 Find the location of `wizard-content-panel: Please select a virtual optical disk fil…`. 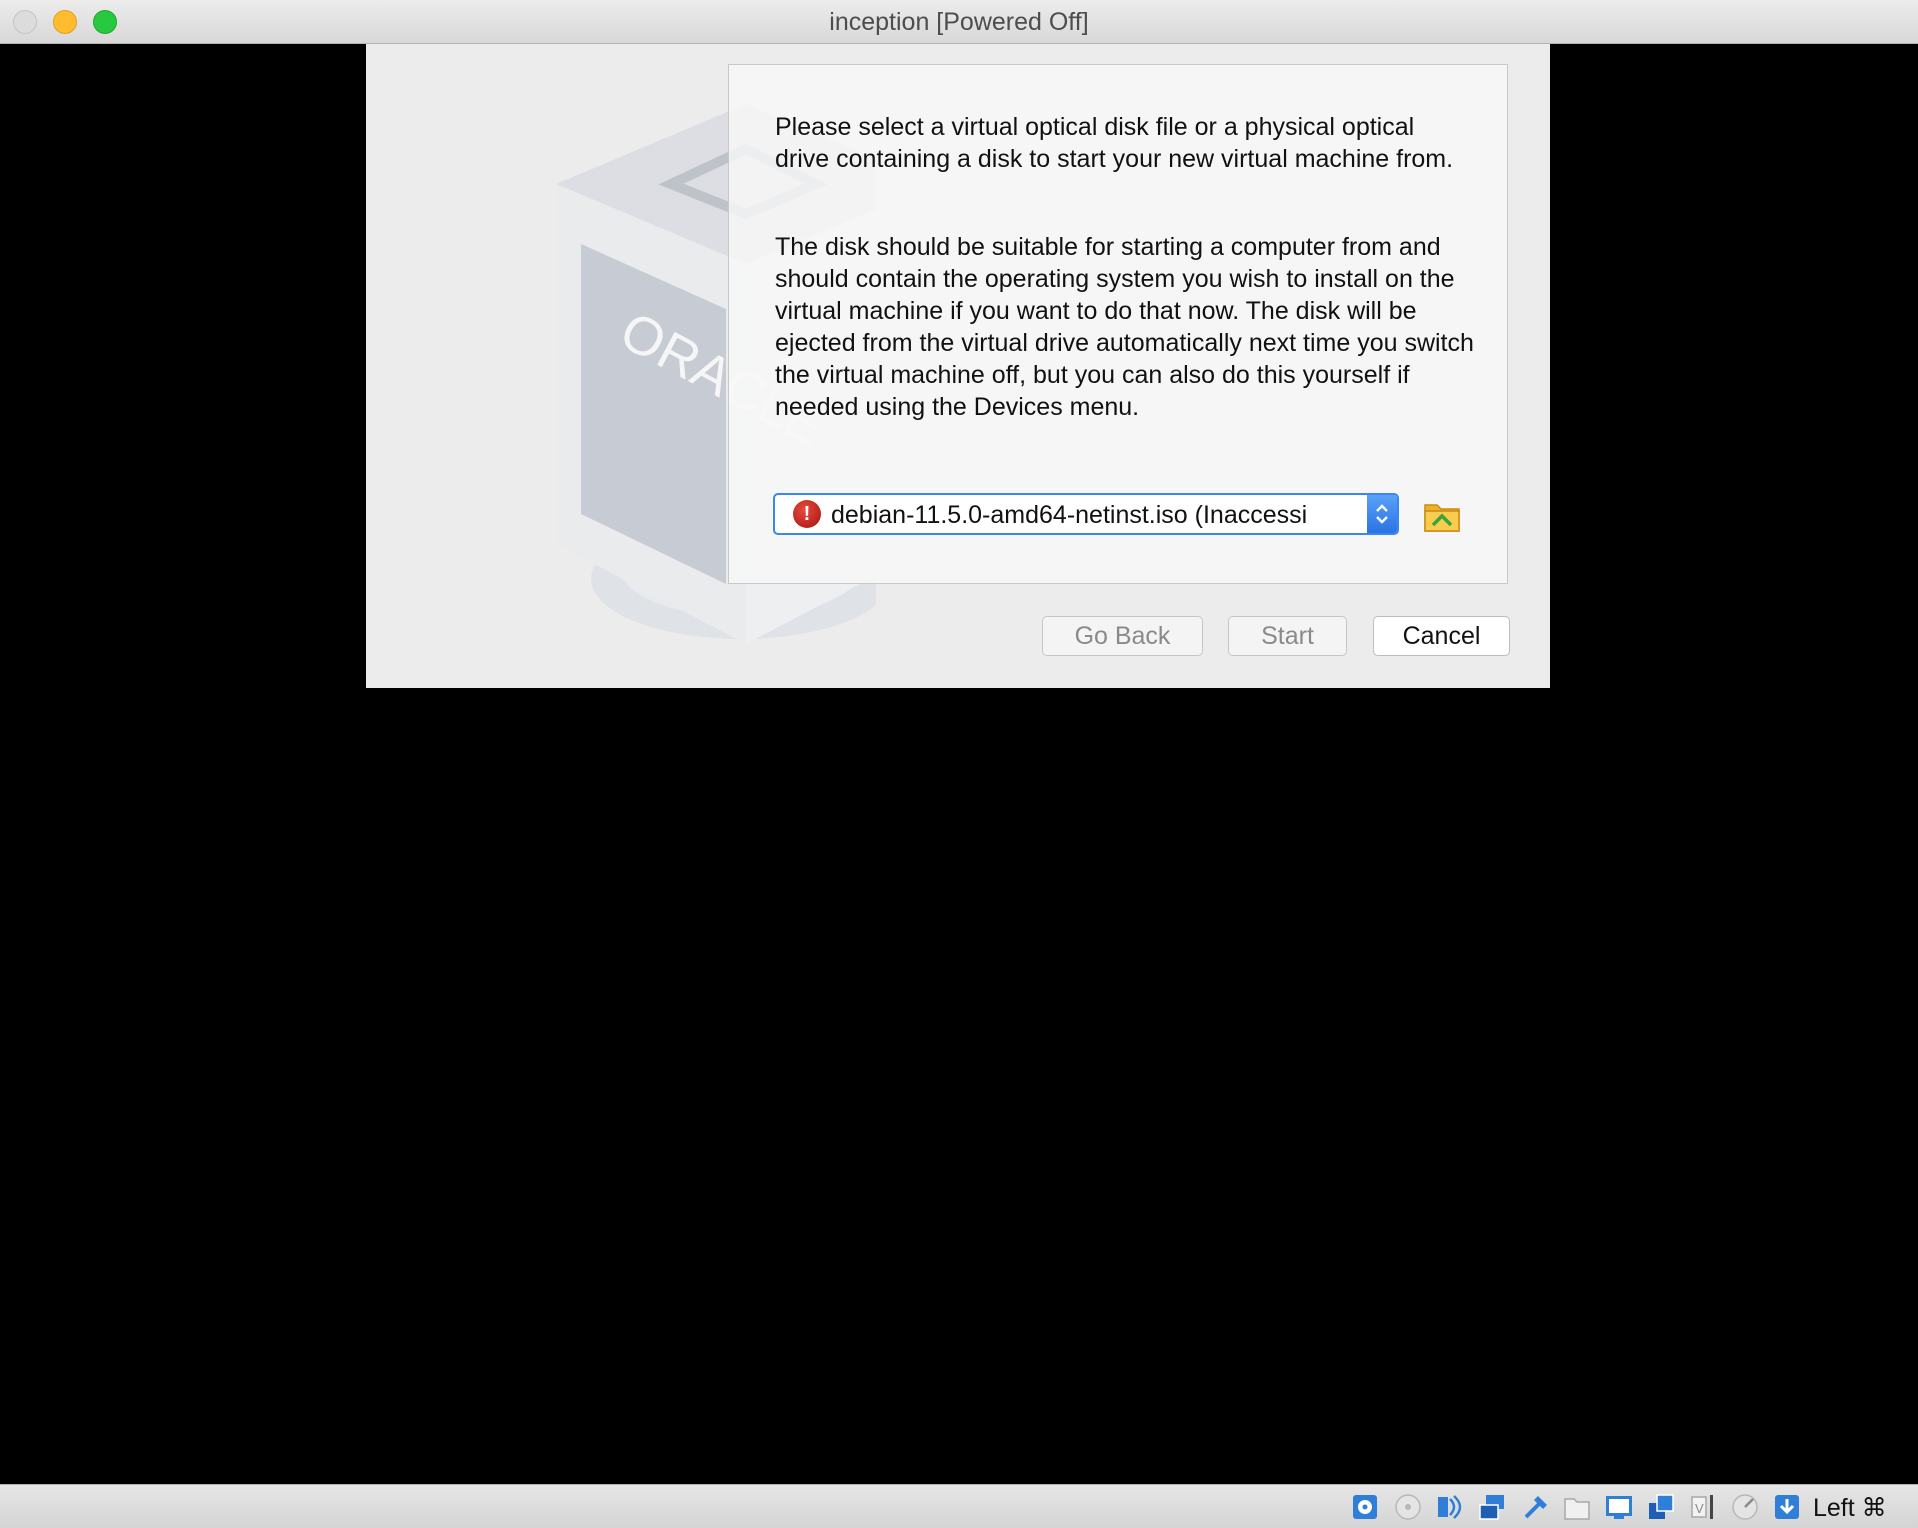

wizard-content-panel: Please select a virtual optical disk fil… is located at coordinates (1118, 324).